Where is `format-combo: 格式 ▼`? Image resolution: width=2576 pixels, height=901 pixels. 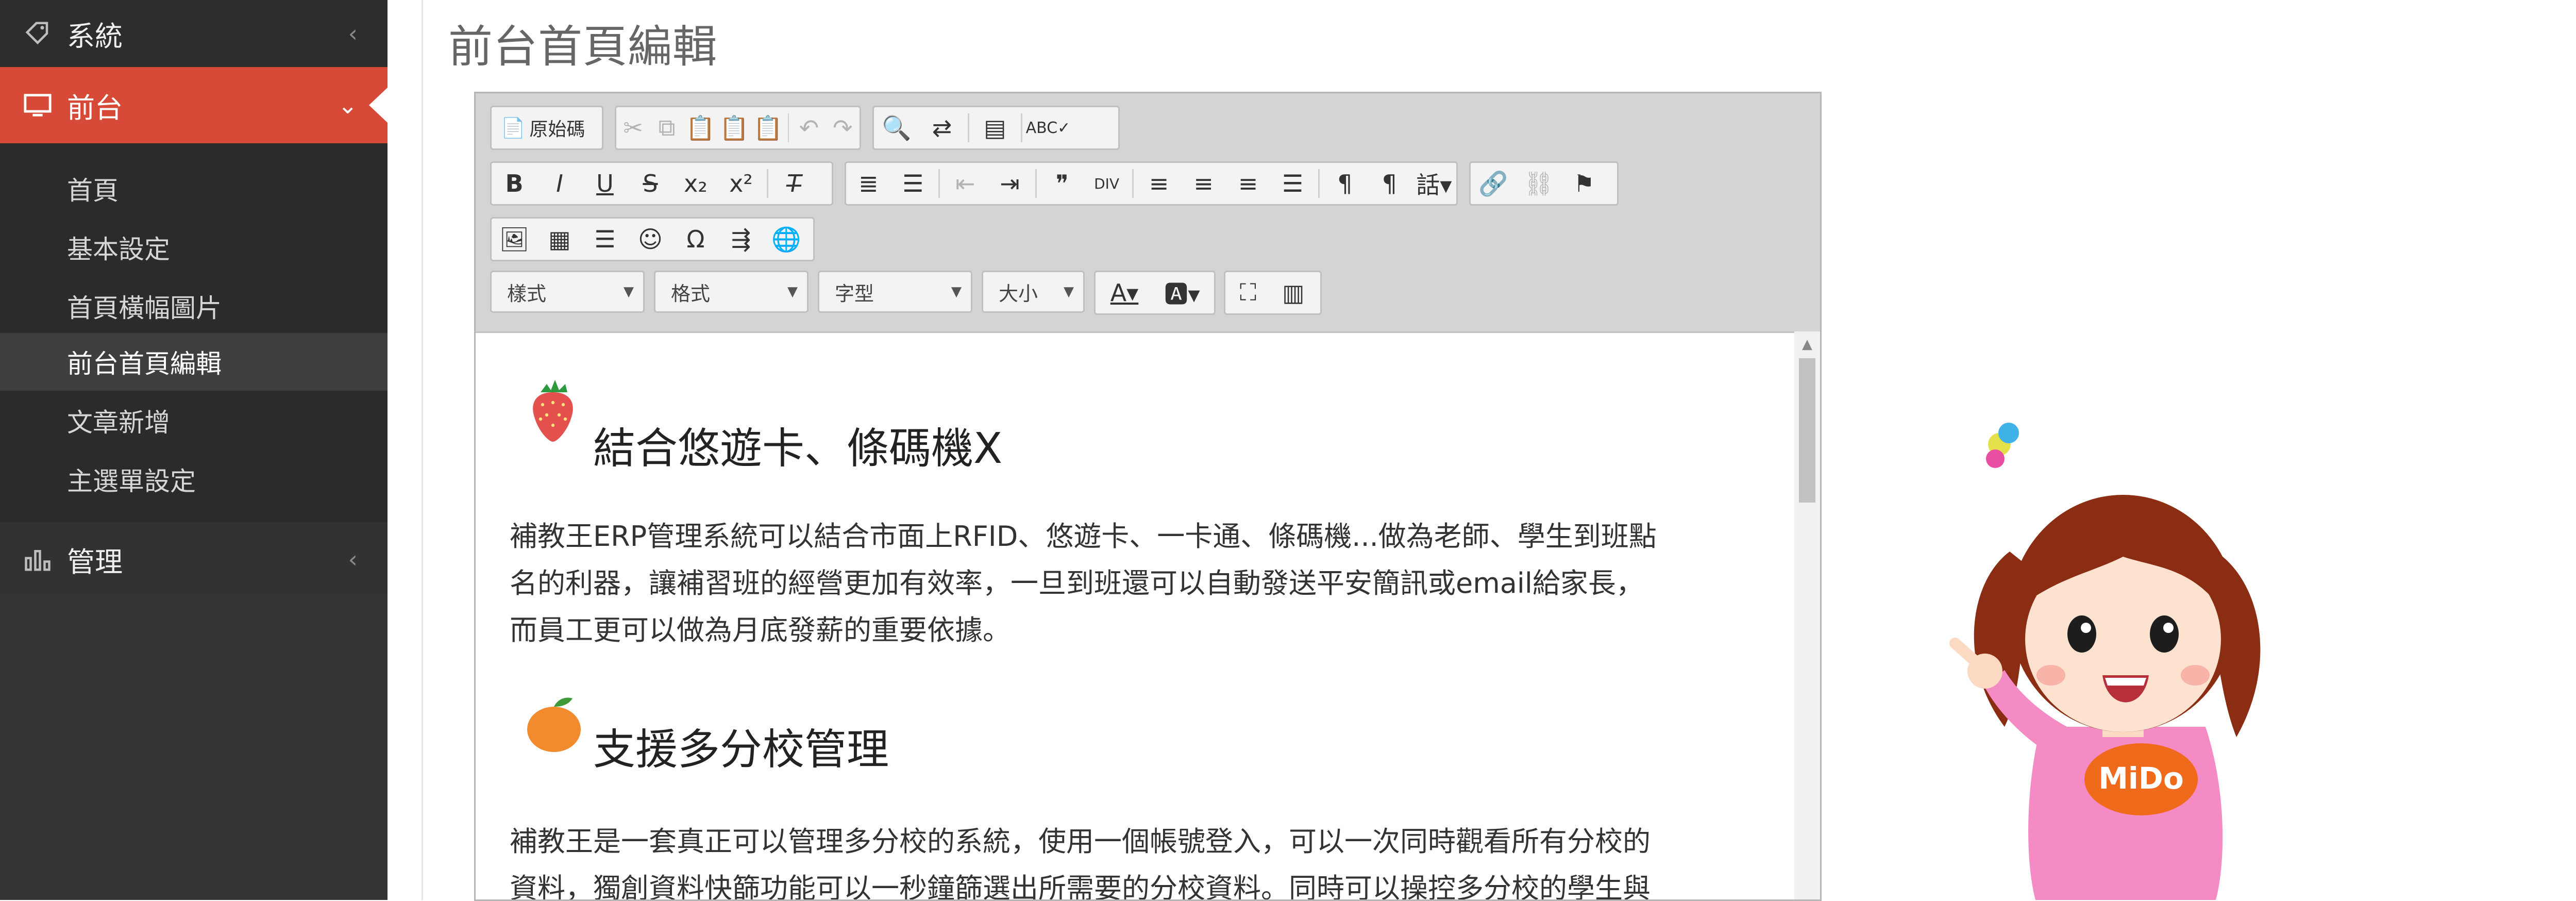
format-combo: 格式 ▼ is located at coordinates (731, 292).